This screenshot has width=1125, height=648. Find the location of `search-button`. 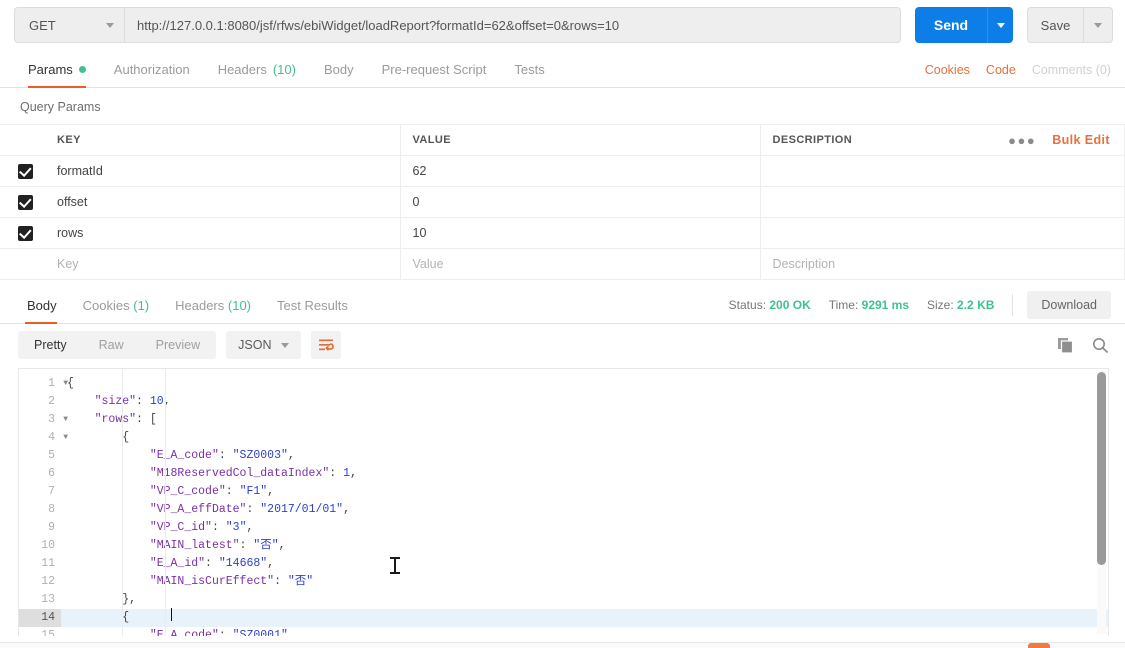

search-button is located at coordinates (1100, 345).